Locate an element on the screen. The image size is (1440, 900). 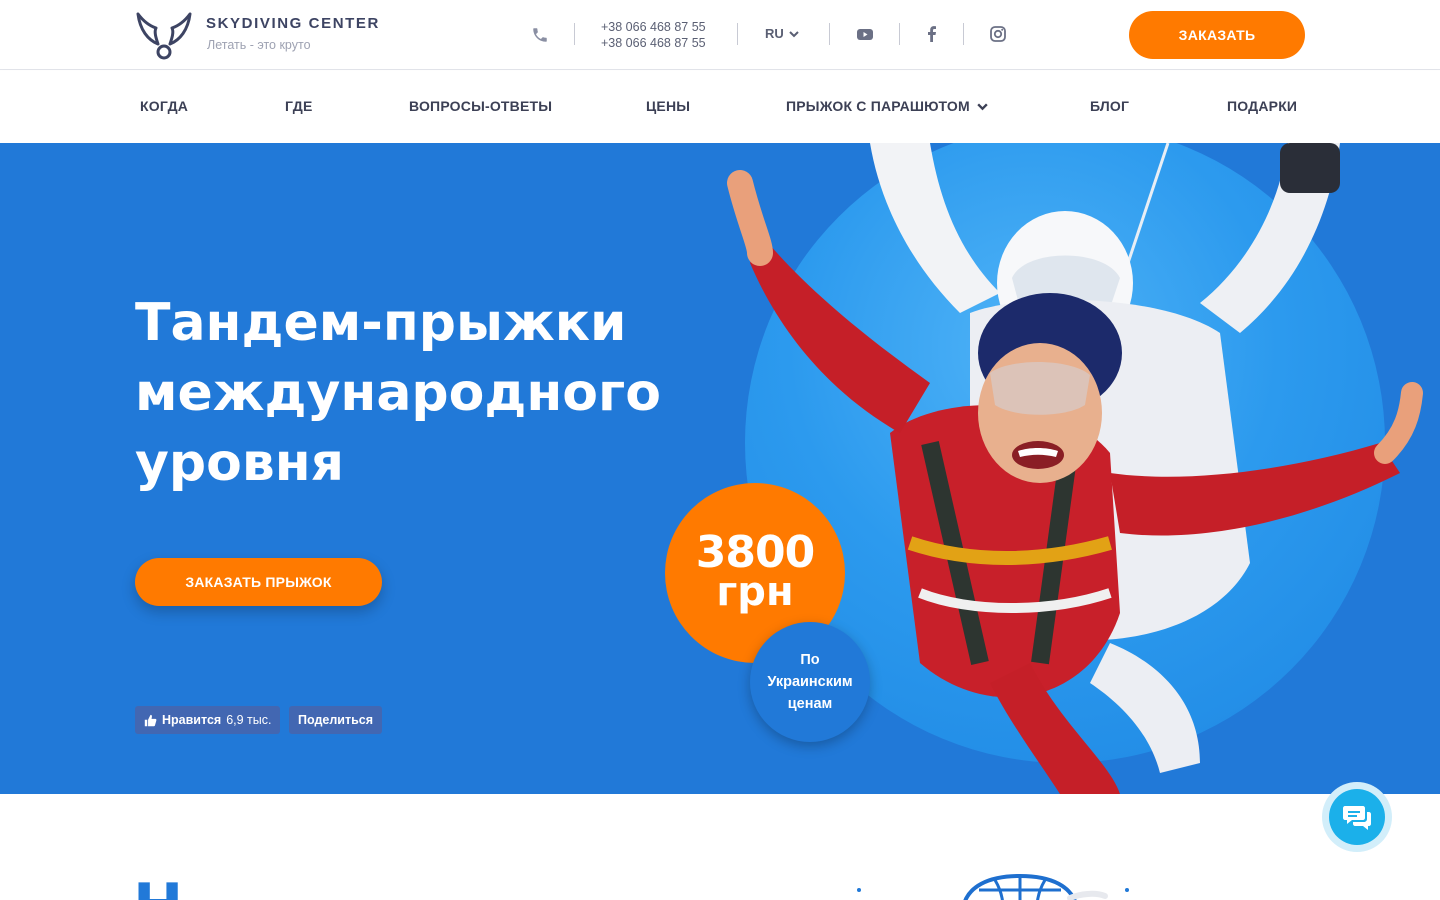
price-note-line: По is located at coordinates (810, 660).